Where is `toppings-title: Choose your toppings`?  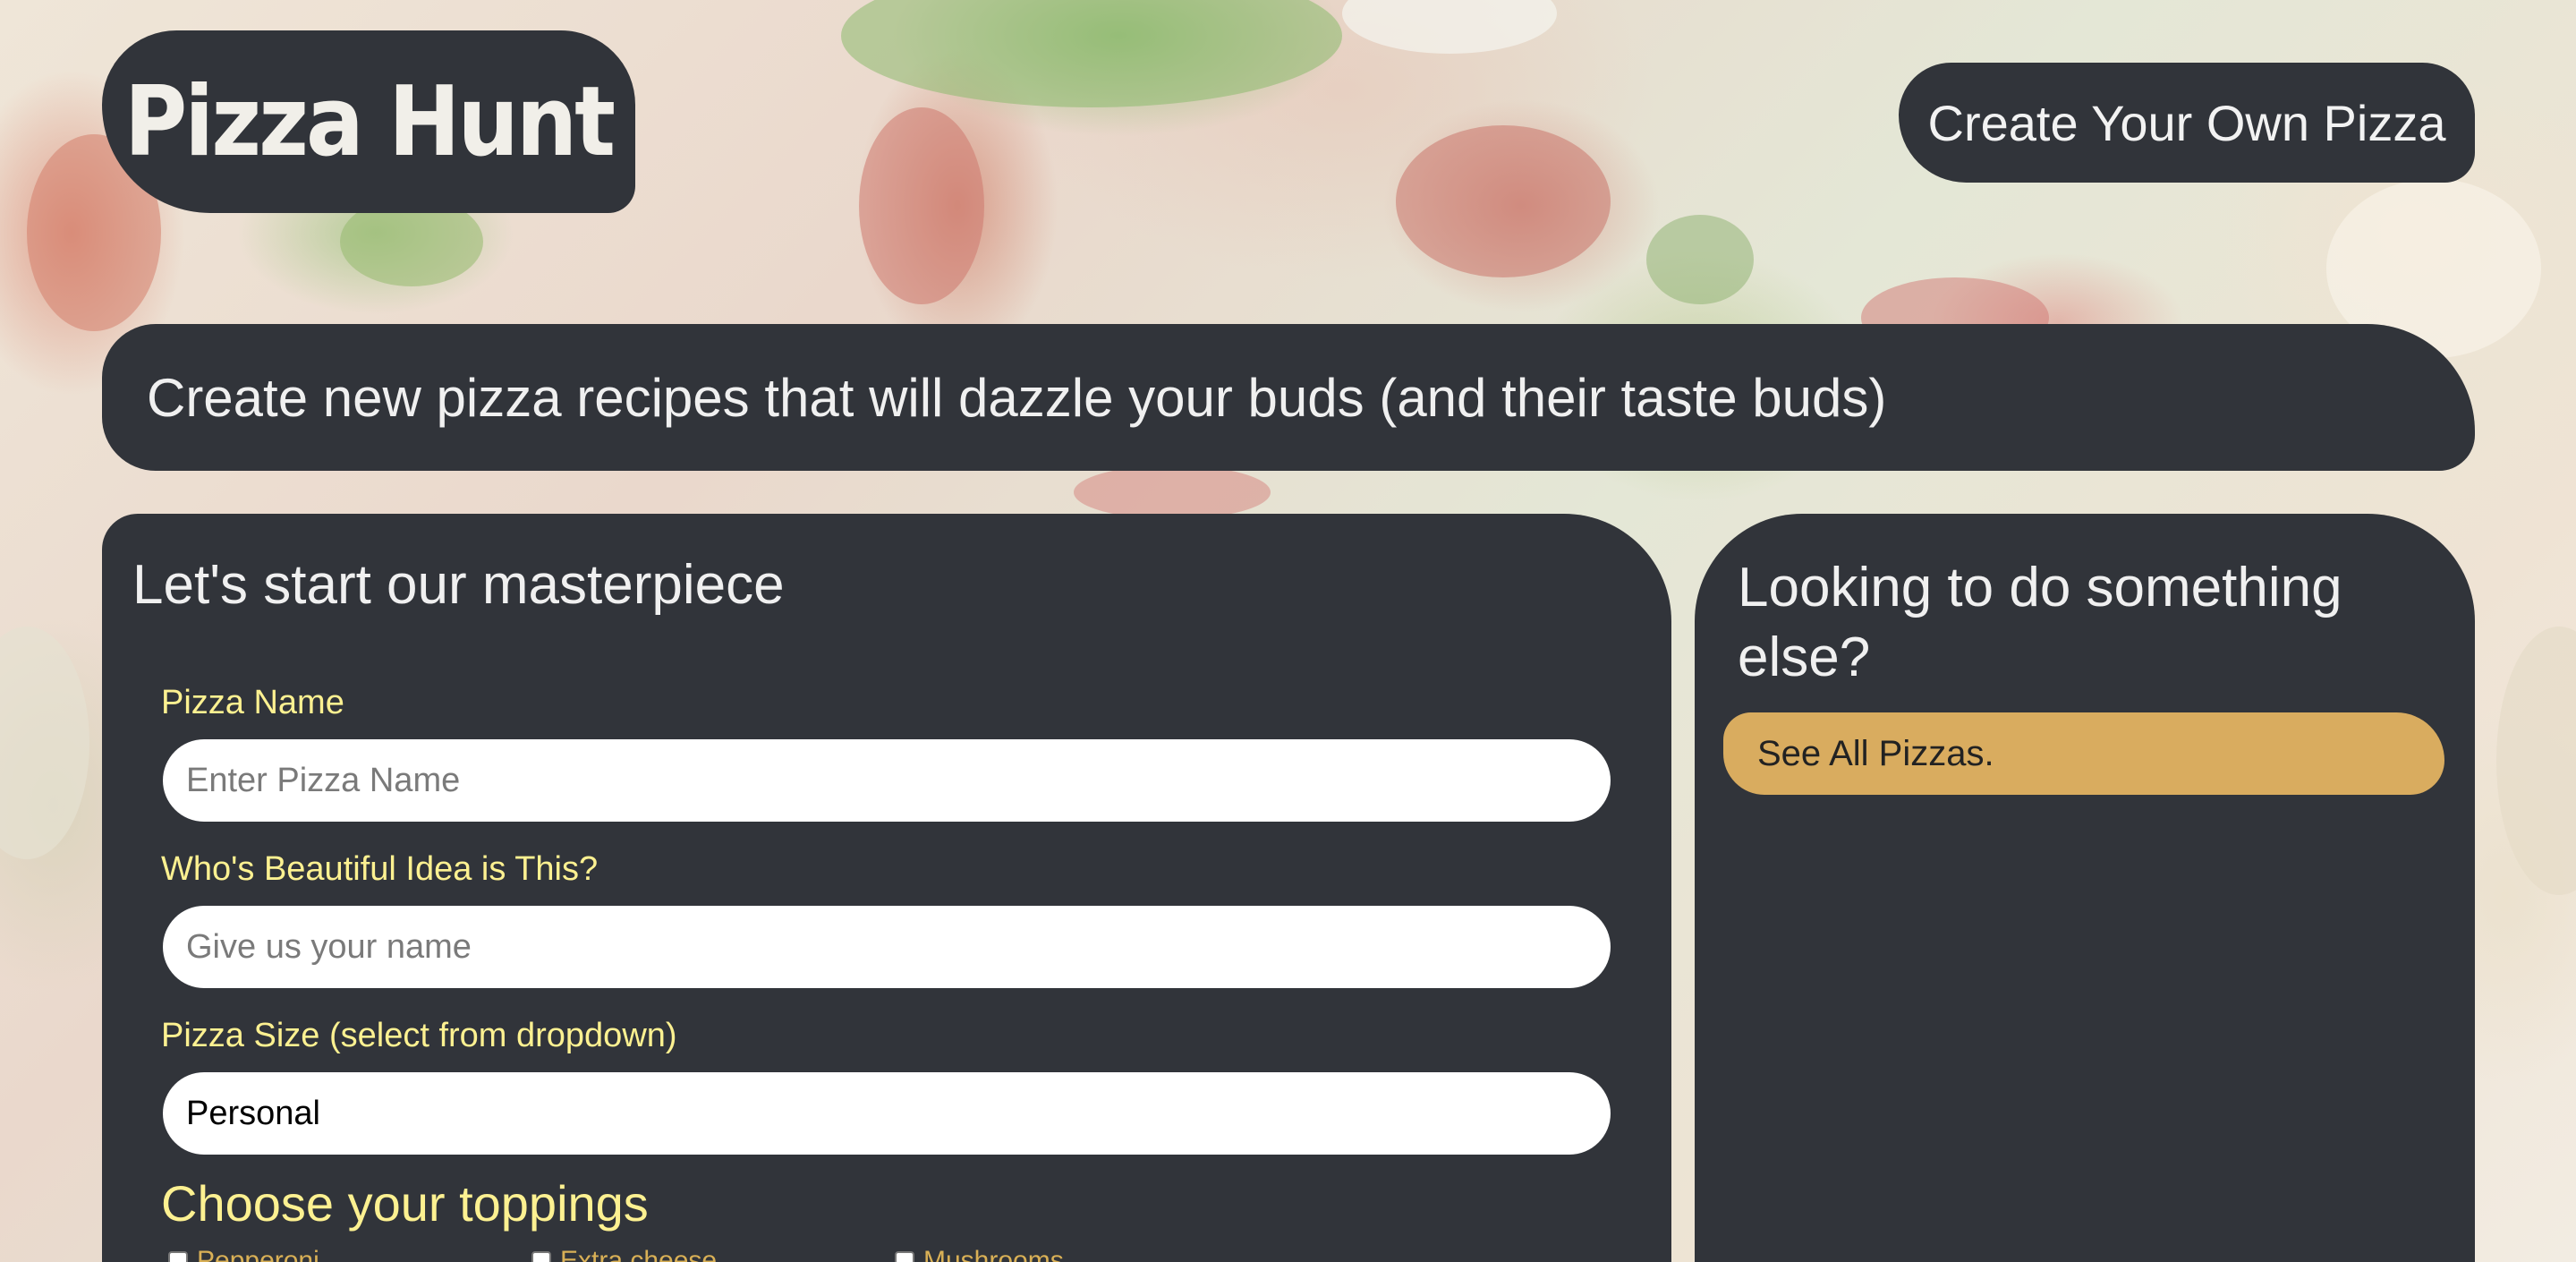 toppings-title: Choose your toppings is located at coordinates (405, 1203).